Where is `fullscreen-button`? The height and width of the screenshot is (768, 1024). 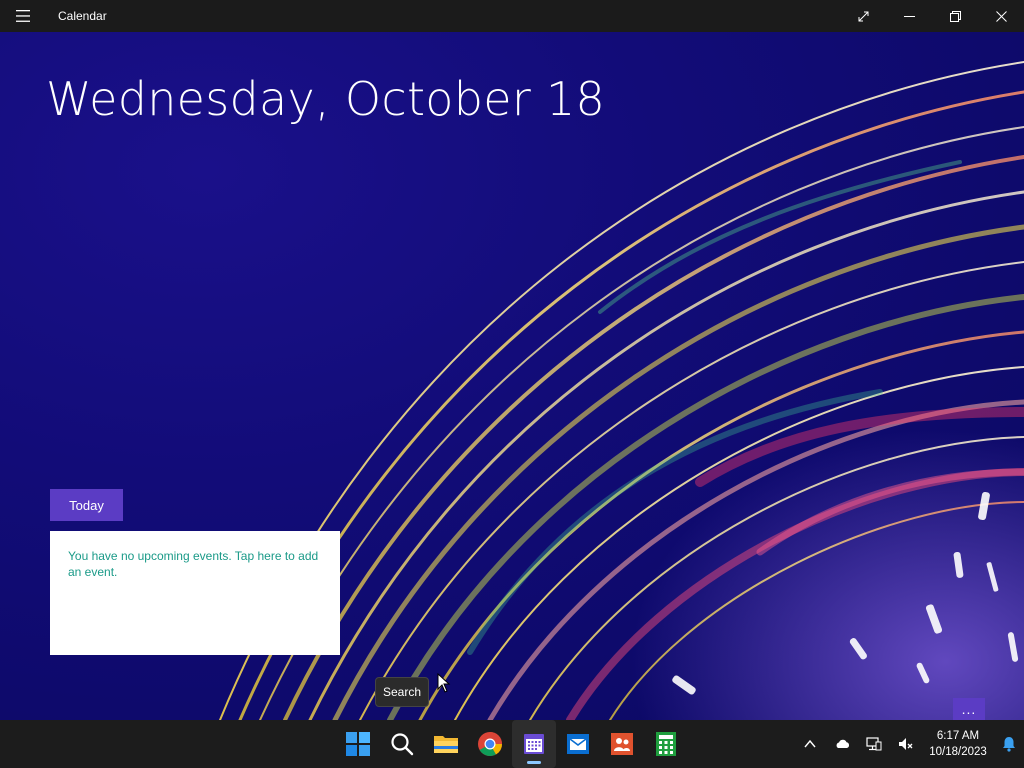 fullscreen-button is located at coordinates (863, 16).